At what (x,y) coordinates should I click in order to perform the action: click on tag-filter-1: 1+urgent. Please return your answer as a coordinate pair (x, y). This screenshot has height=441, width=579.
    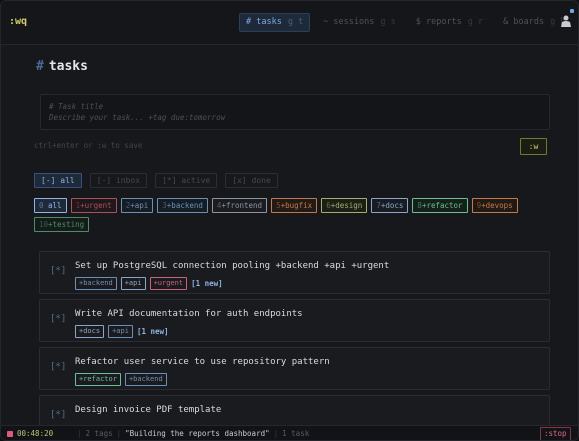
    Looking at the image, I should click on (93, 205).